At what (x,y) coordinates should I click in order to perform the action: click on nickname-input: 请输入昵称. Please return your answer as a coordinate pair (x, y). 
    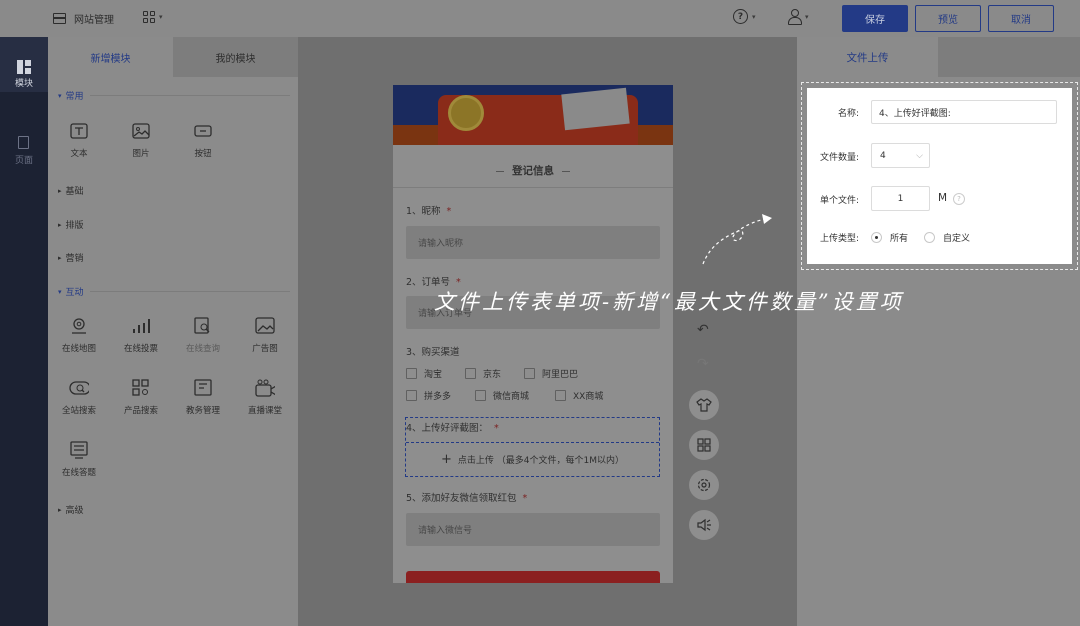
    Looking at the image, I should click on (533, 242).